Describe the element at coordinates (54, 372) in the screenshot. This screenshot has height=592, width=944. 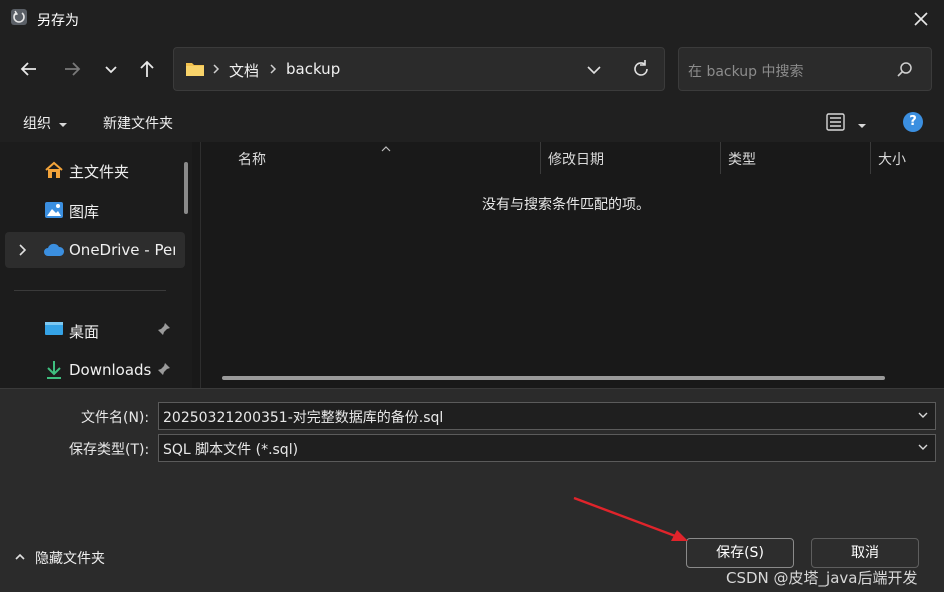
I see `download-icon` at that location.